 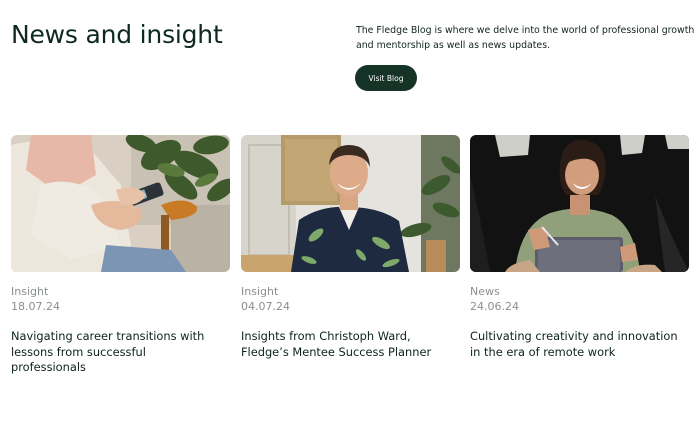 What do you see at coordinates (485, 291) in the screenshot?
I see `post-category: News` at bounding box center [485, 291].